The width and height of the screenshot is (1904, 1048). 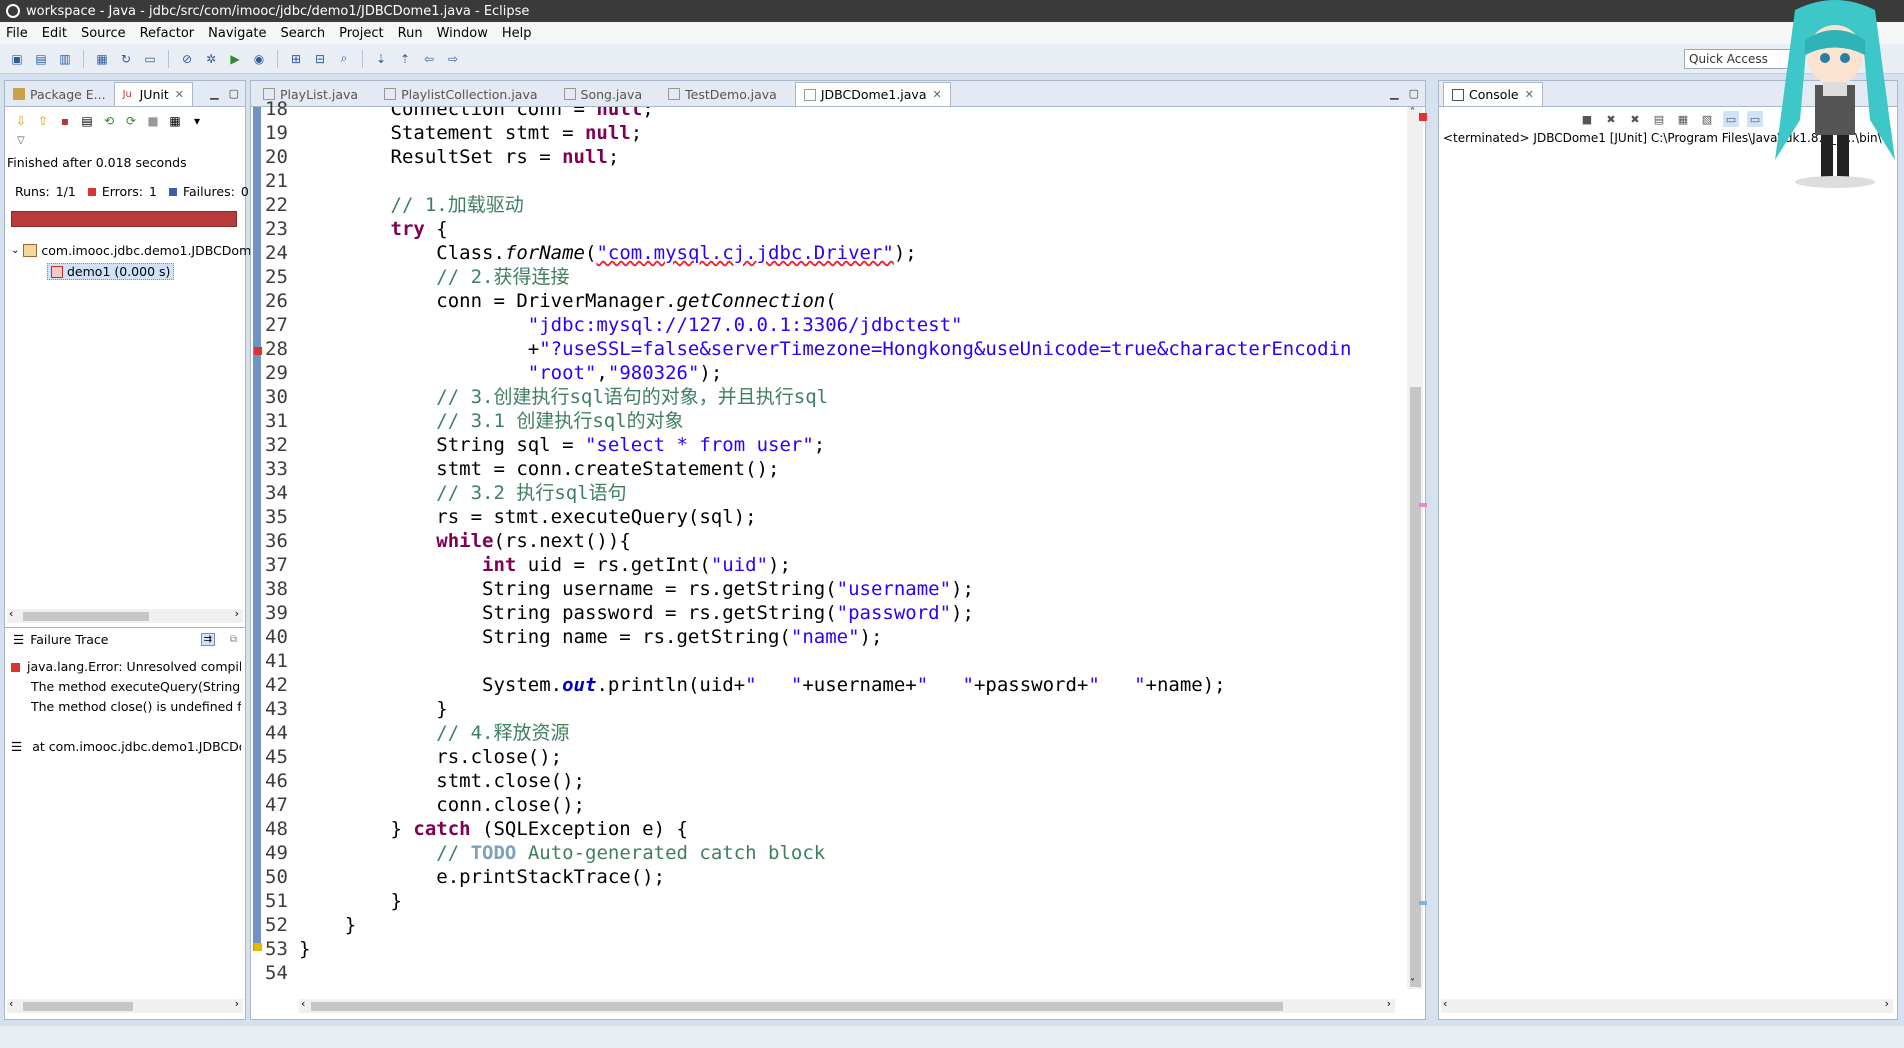 What do you see at coordinates (410, 33) in the screenshot?
I see `menu-run: Run` at bounding box center [410, 33].